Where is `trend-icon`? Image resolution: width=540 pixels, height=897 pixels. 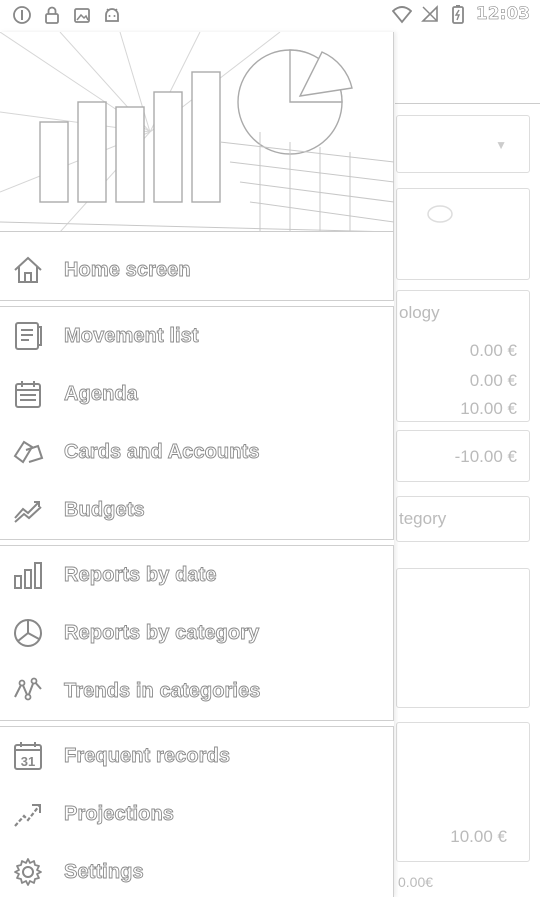 trend-icon is located at coordinates (28, 691).